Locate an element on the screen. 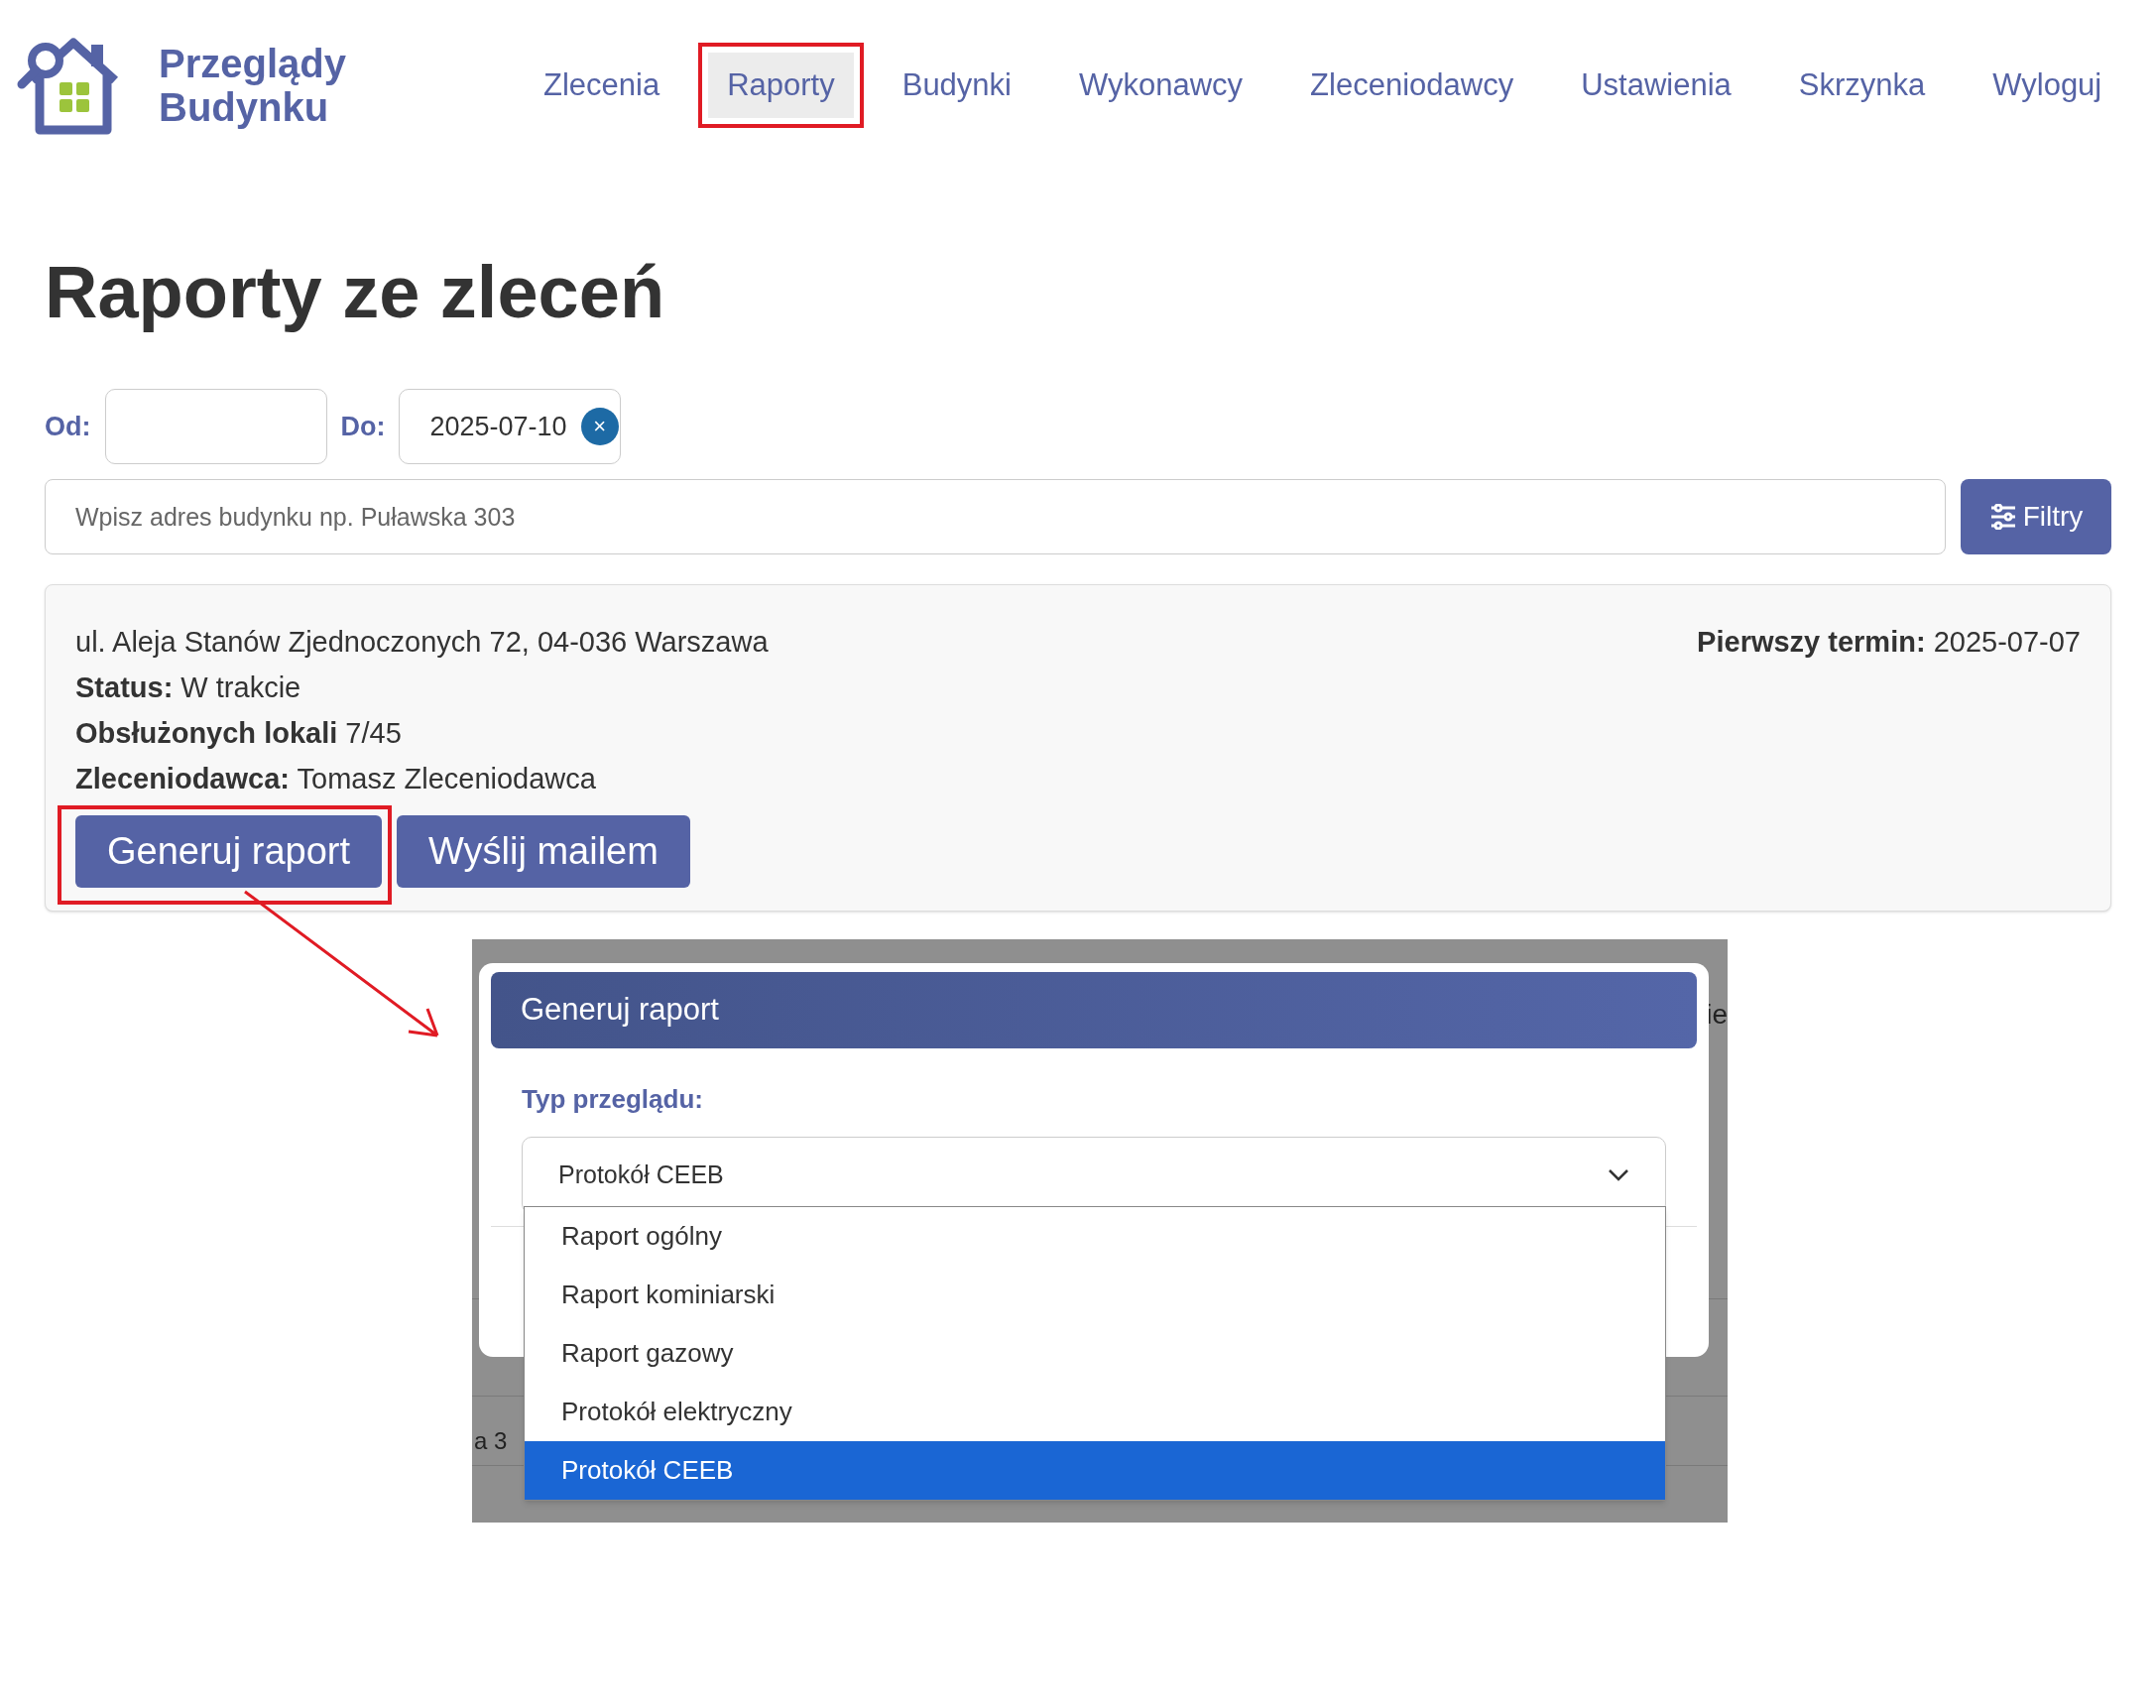 Image resolution: width=2156 pixels, height=1708 pixels. field-label: Typ przeglądu: is located at coordinates (612, 1099).